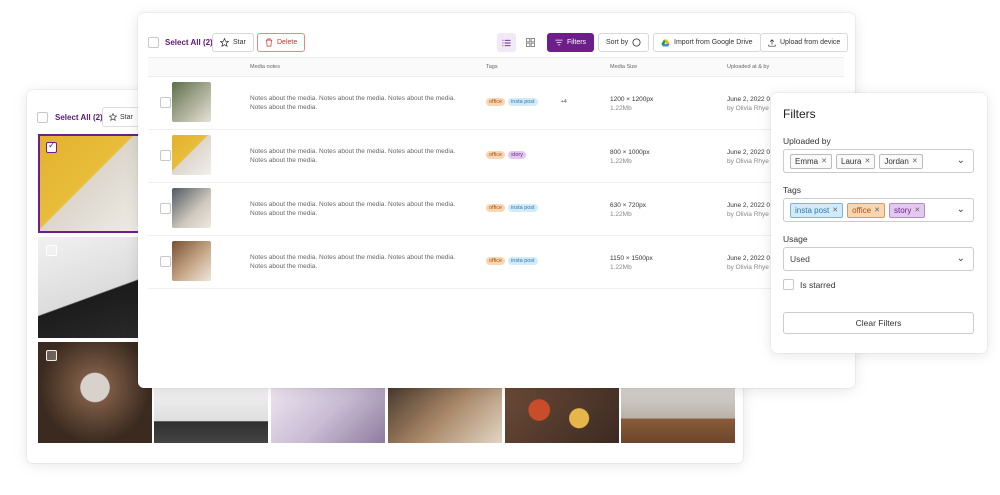 The height and width of the screenshot is (495, 1000). I want to click on gallery-star-button: Star, so click(122, 117).